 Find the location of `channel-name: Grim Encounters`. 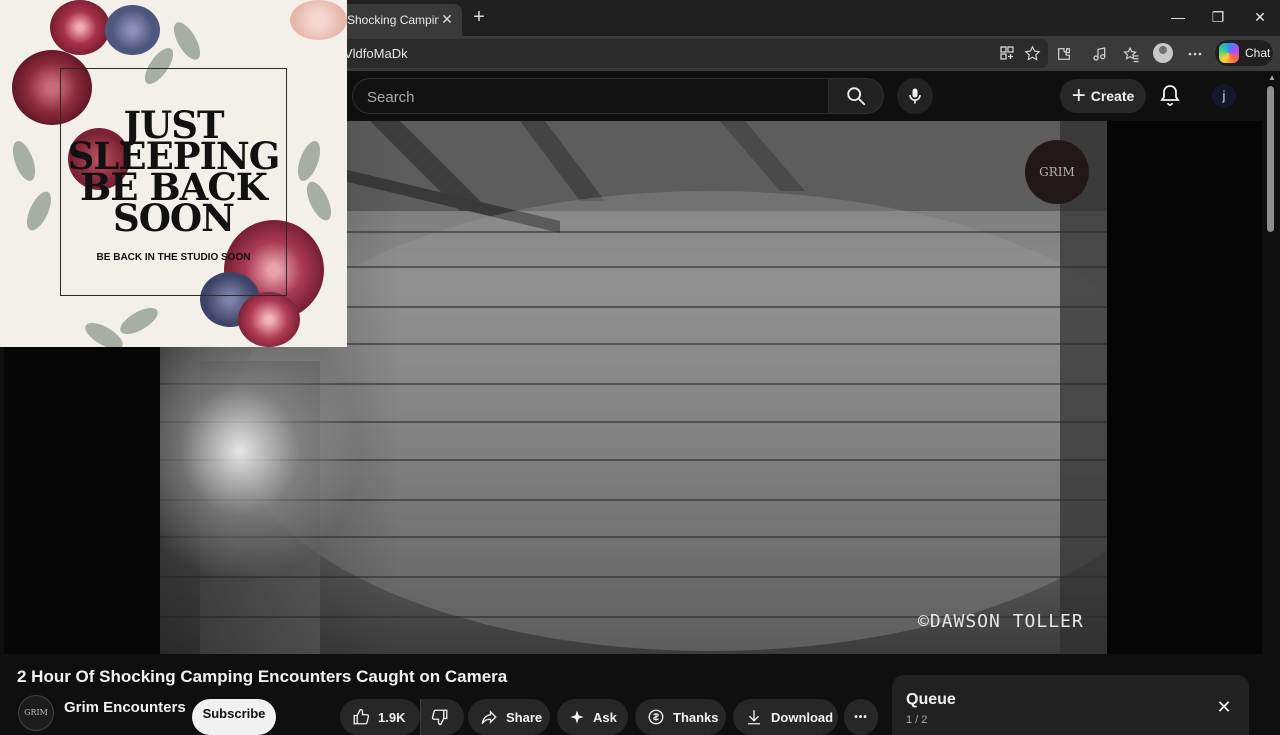

channel-name: Grim Encounters is located at coordinates (125, 707).